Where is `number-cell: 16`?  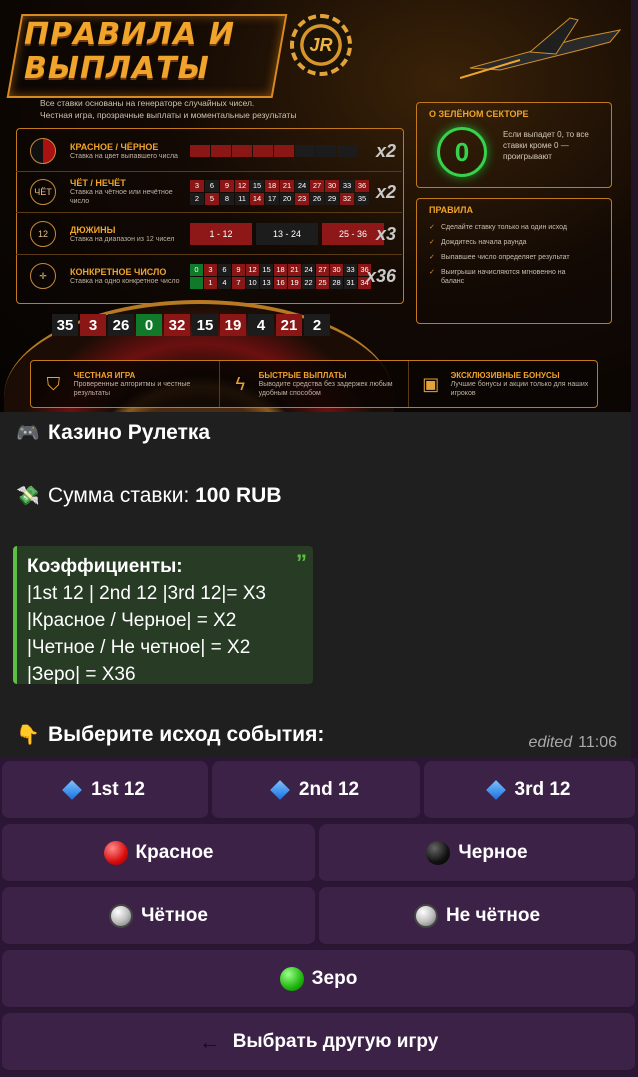 number-cell: 16 is located at coordinates (280, 282).